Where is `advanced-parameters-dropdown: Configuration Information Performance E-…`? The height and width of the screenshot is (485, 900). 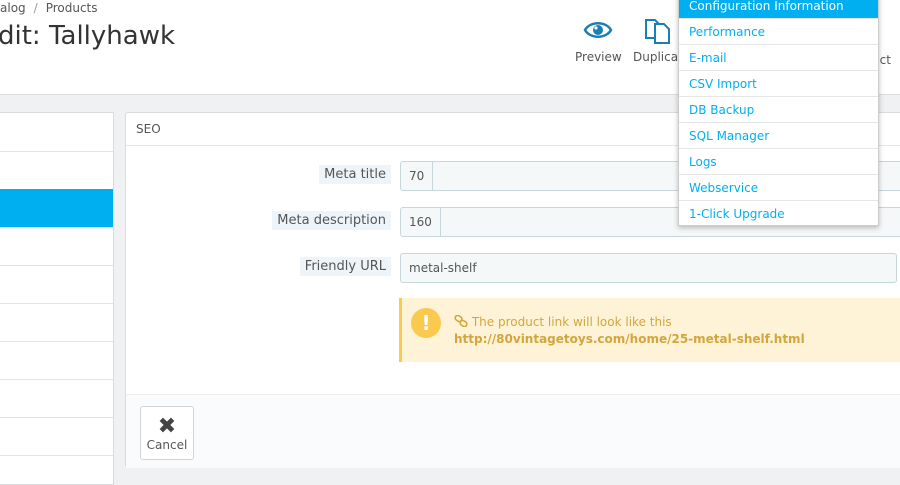 advanced-parameters-dropdown: Configuration Information Performance E-… is located at coordinates (778, 113).